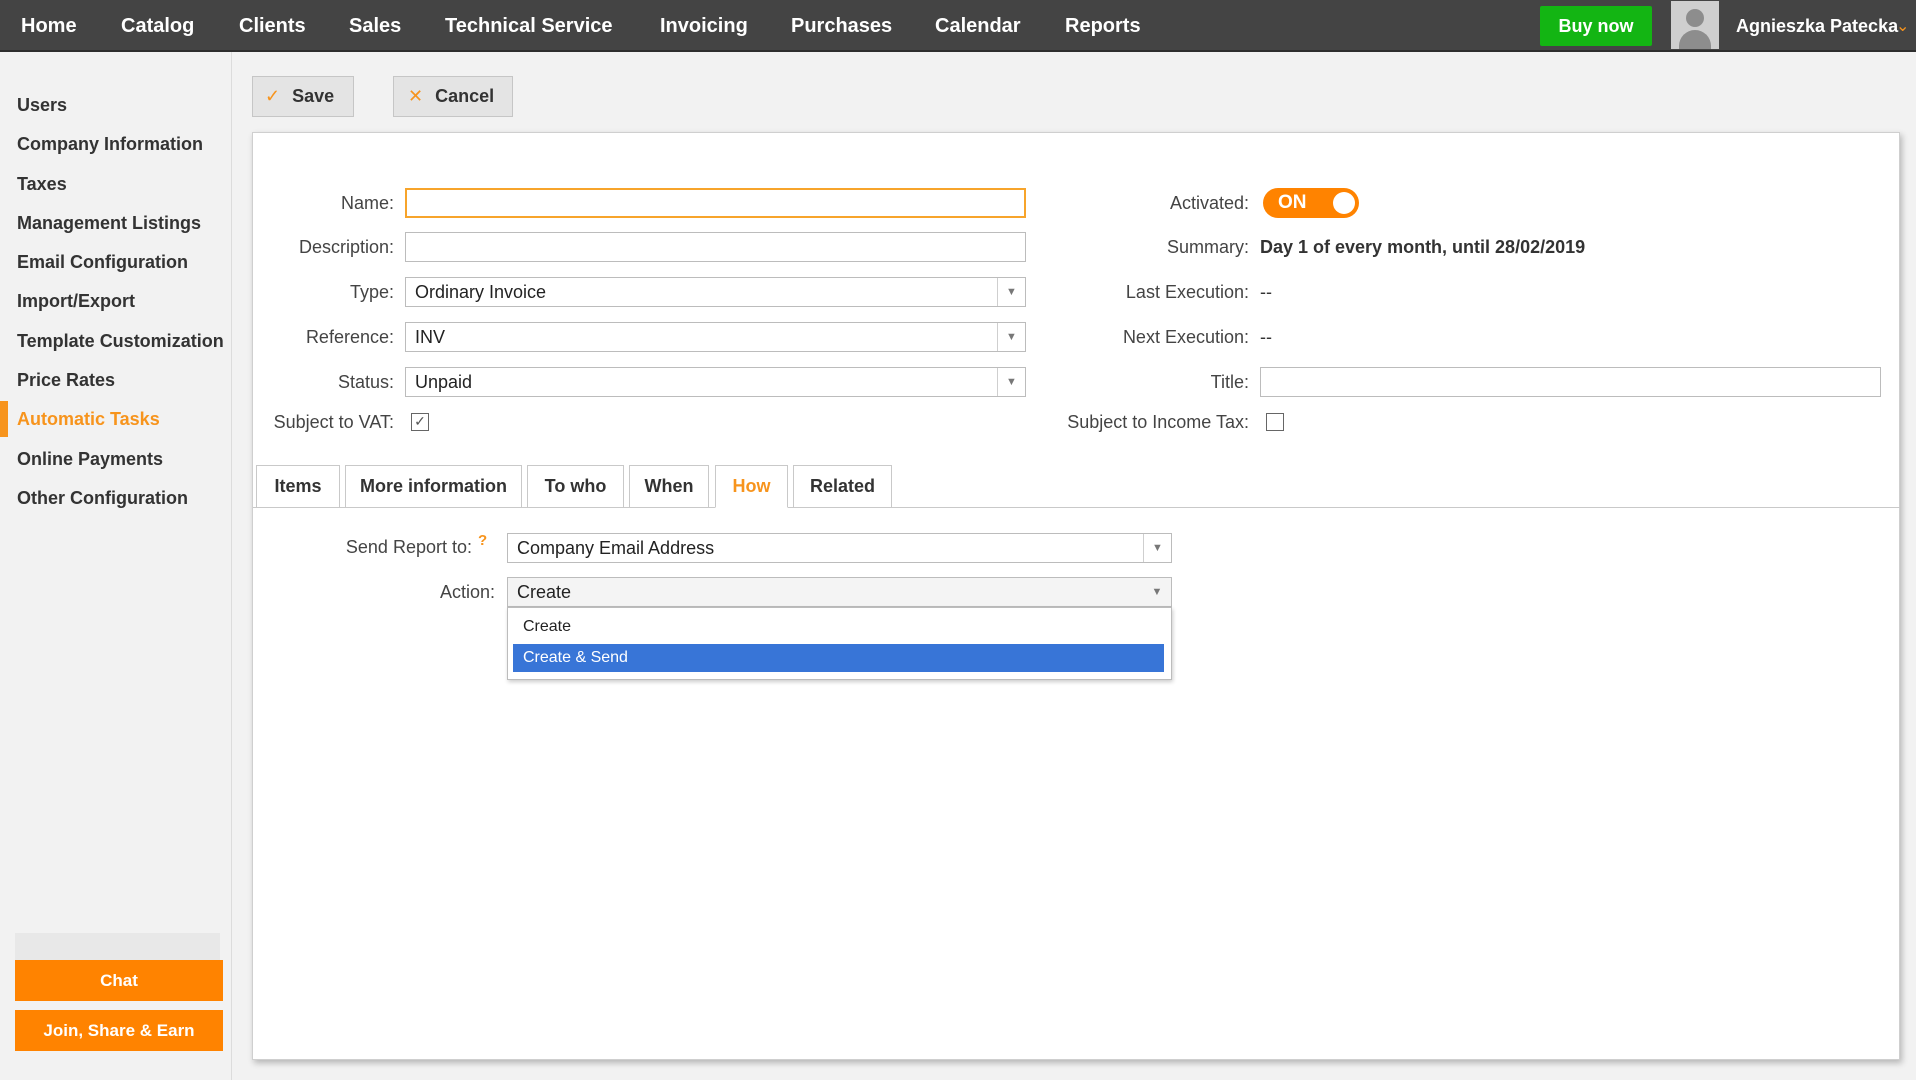 This screenshot has width=1916, height=1080. I want to click on nav-calendar: Calendar, so click(978, 26).